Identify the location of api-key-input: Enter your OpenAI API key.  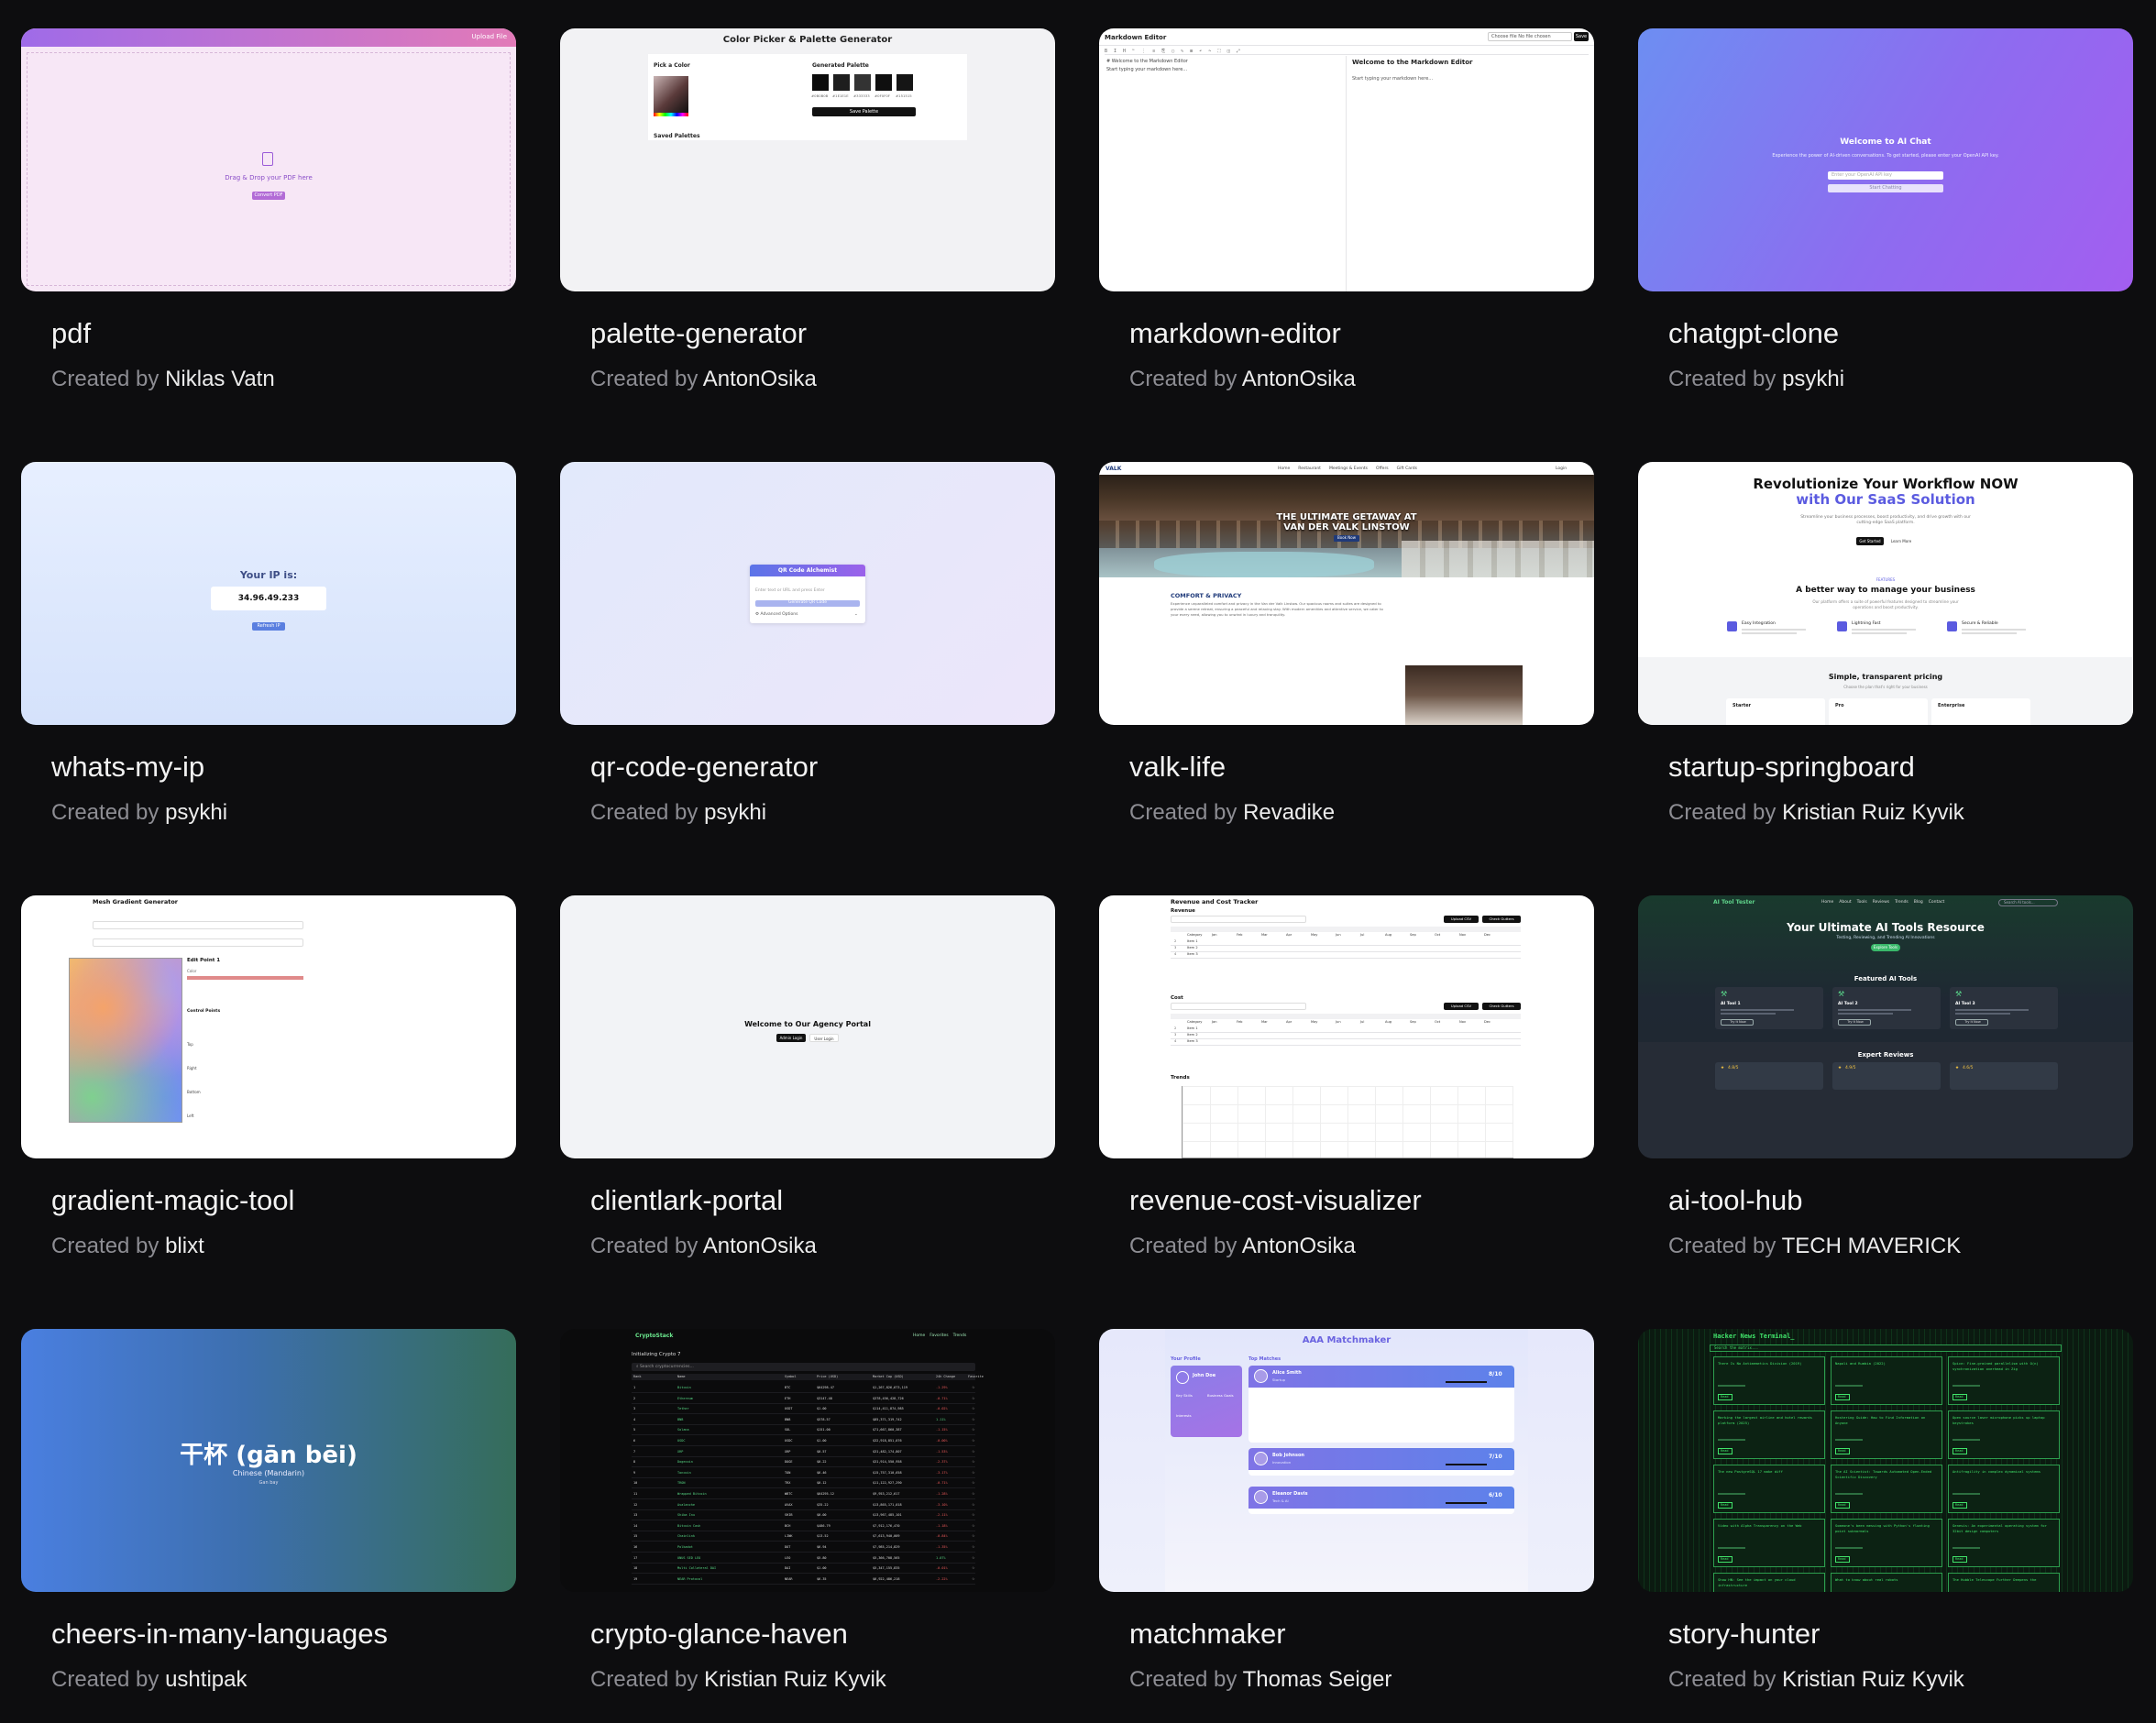
(1885, 175).